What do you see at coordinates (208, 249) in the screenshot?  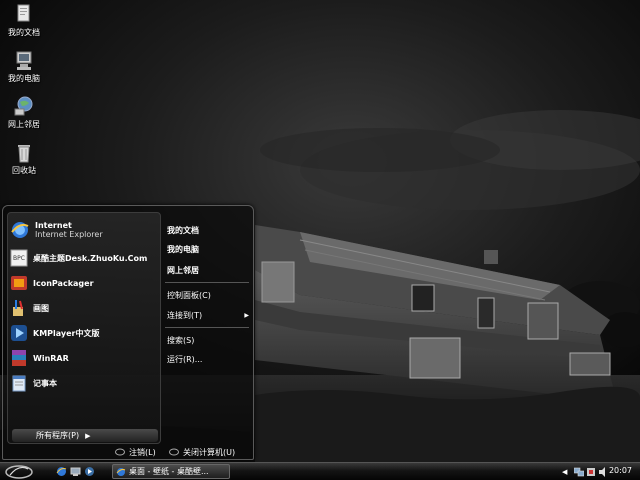 I see `menu-item-my-computer: 我的电脑` at bounding box center [208, 249].